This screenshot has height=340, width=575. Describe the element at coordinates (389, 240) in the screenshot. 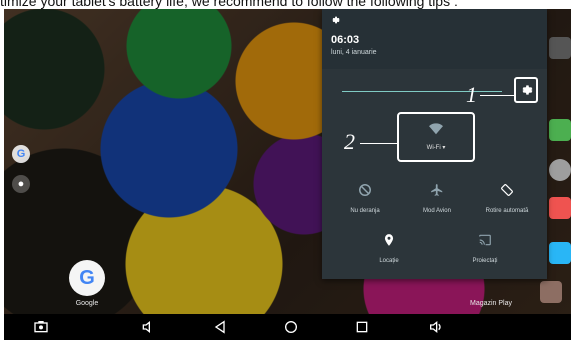

I see `location-icon` at that location.